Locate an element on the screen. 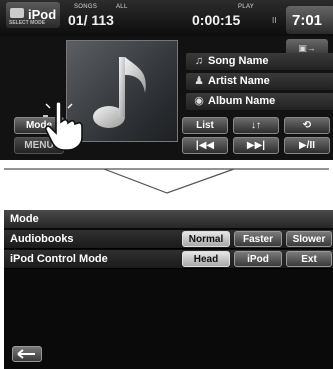  artist-name: Artist Name is located at coordinates (239, 81).